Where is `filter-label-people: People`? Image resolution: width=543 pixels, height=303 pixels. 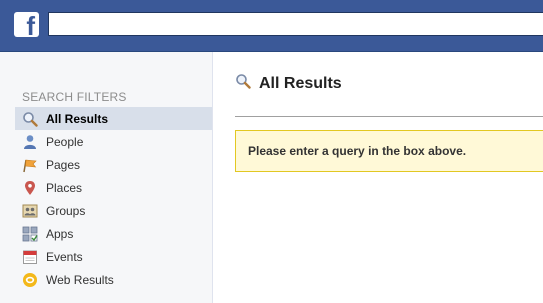
filter-label-people: People is located at coordinates (65, 141).